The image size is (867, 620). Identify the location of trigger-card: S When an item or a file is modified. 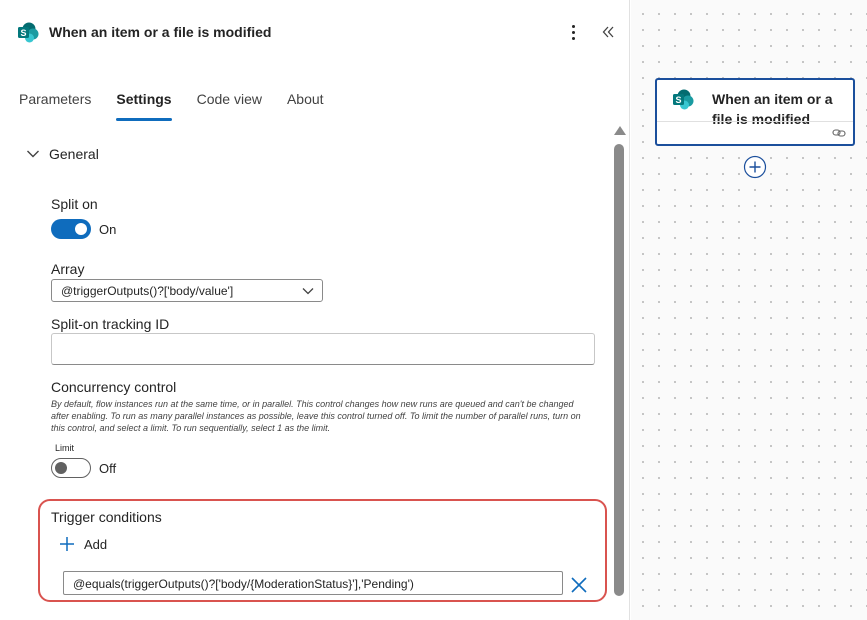
(755, 112).